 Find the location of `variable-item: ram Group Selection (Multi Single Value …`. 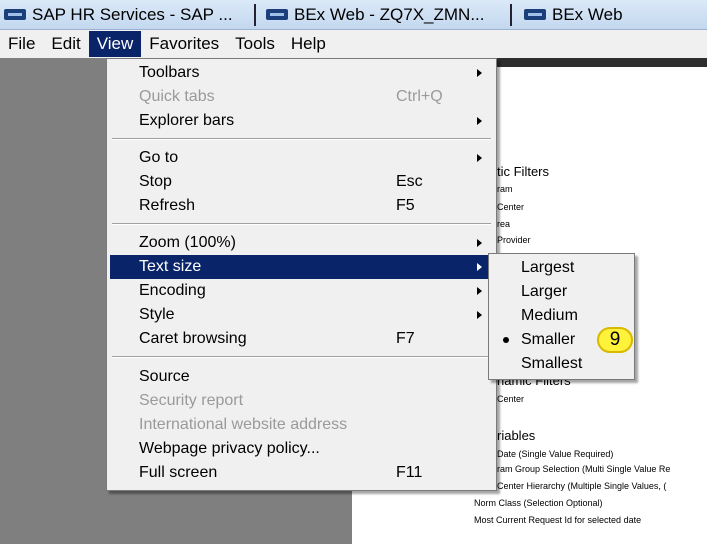

variable-item: ram Group Selection (Multi Single Value … is located at coordinates (583, 469).